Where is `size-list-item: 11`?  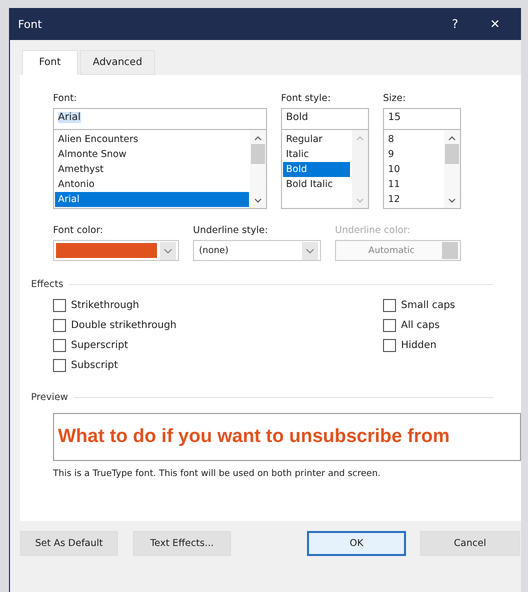
size-list-item: 11 is located at coordinates (414, 184).